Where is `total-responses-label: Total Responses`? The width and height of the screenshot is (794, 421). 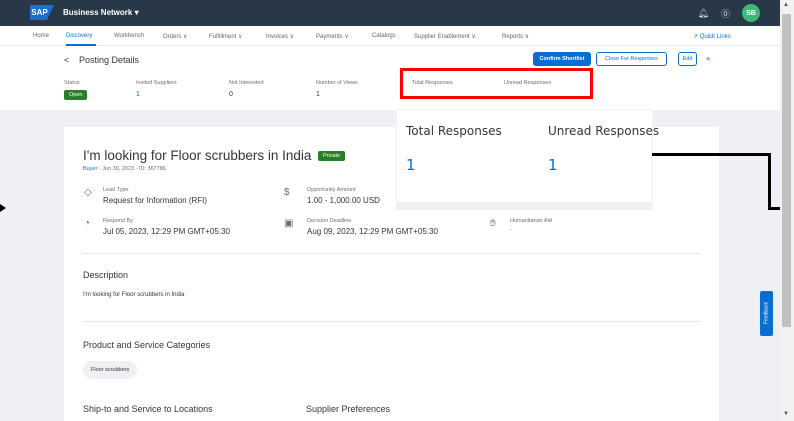
total-responses-label: Total Responses is located at coordinates (432, 83).